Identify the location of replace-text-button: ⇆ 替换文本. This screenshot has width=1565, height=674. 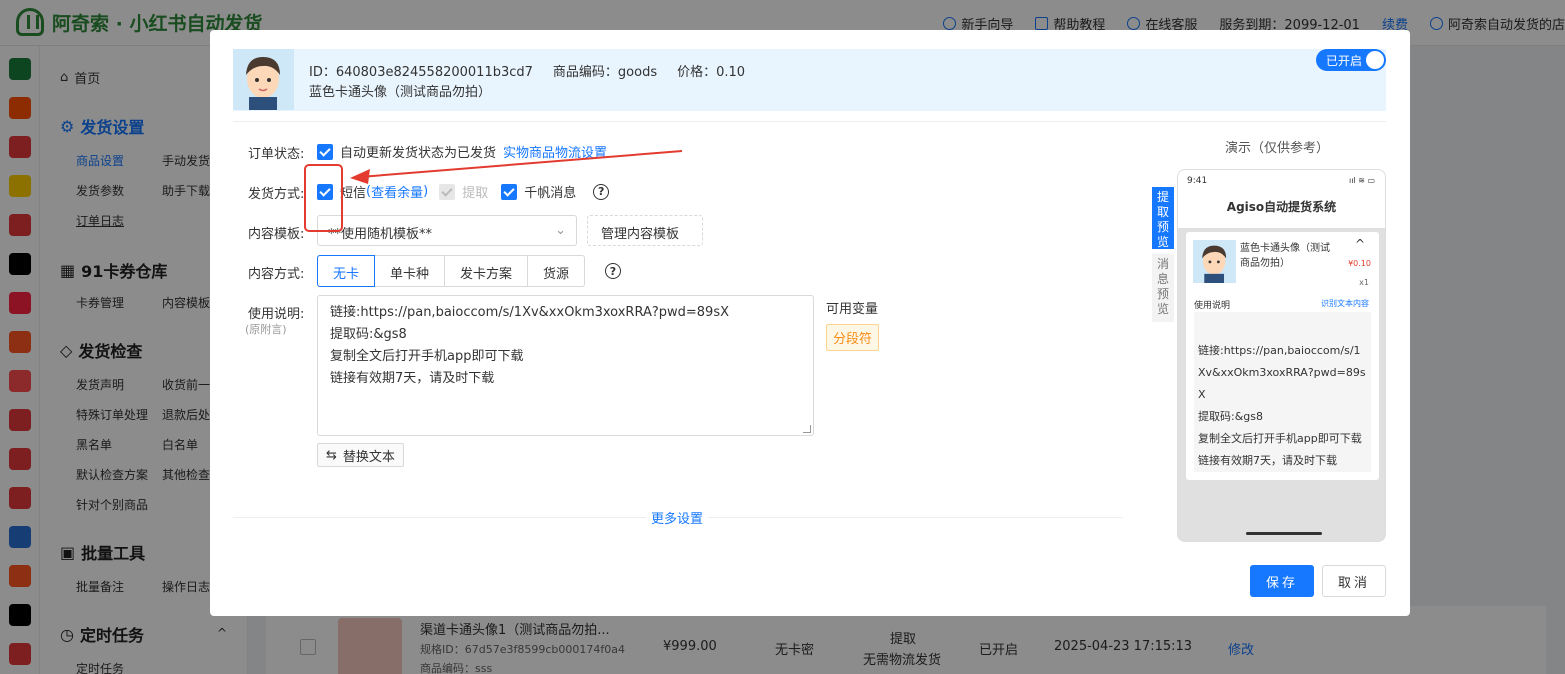
(360, 455).